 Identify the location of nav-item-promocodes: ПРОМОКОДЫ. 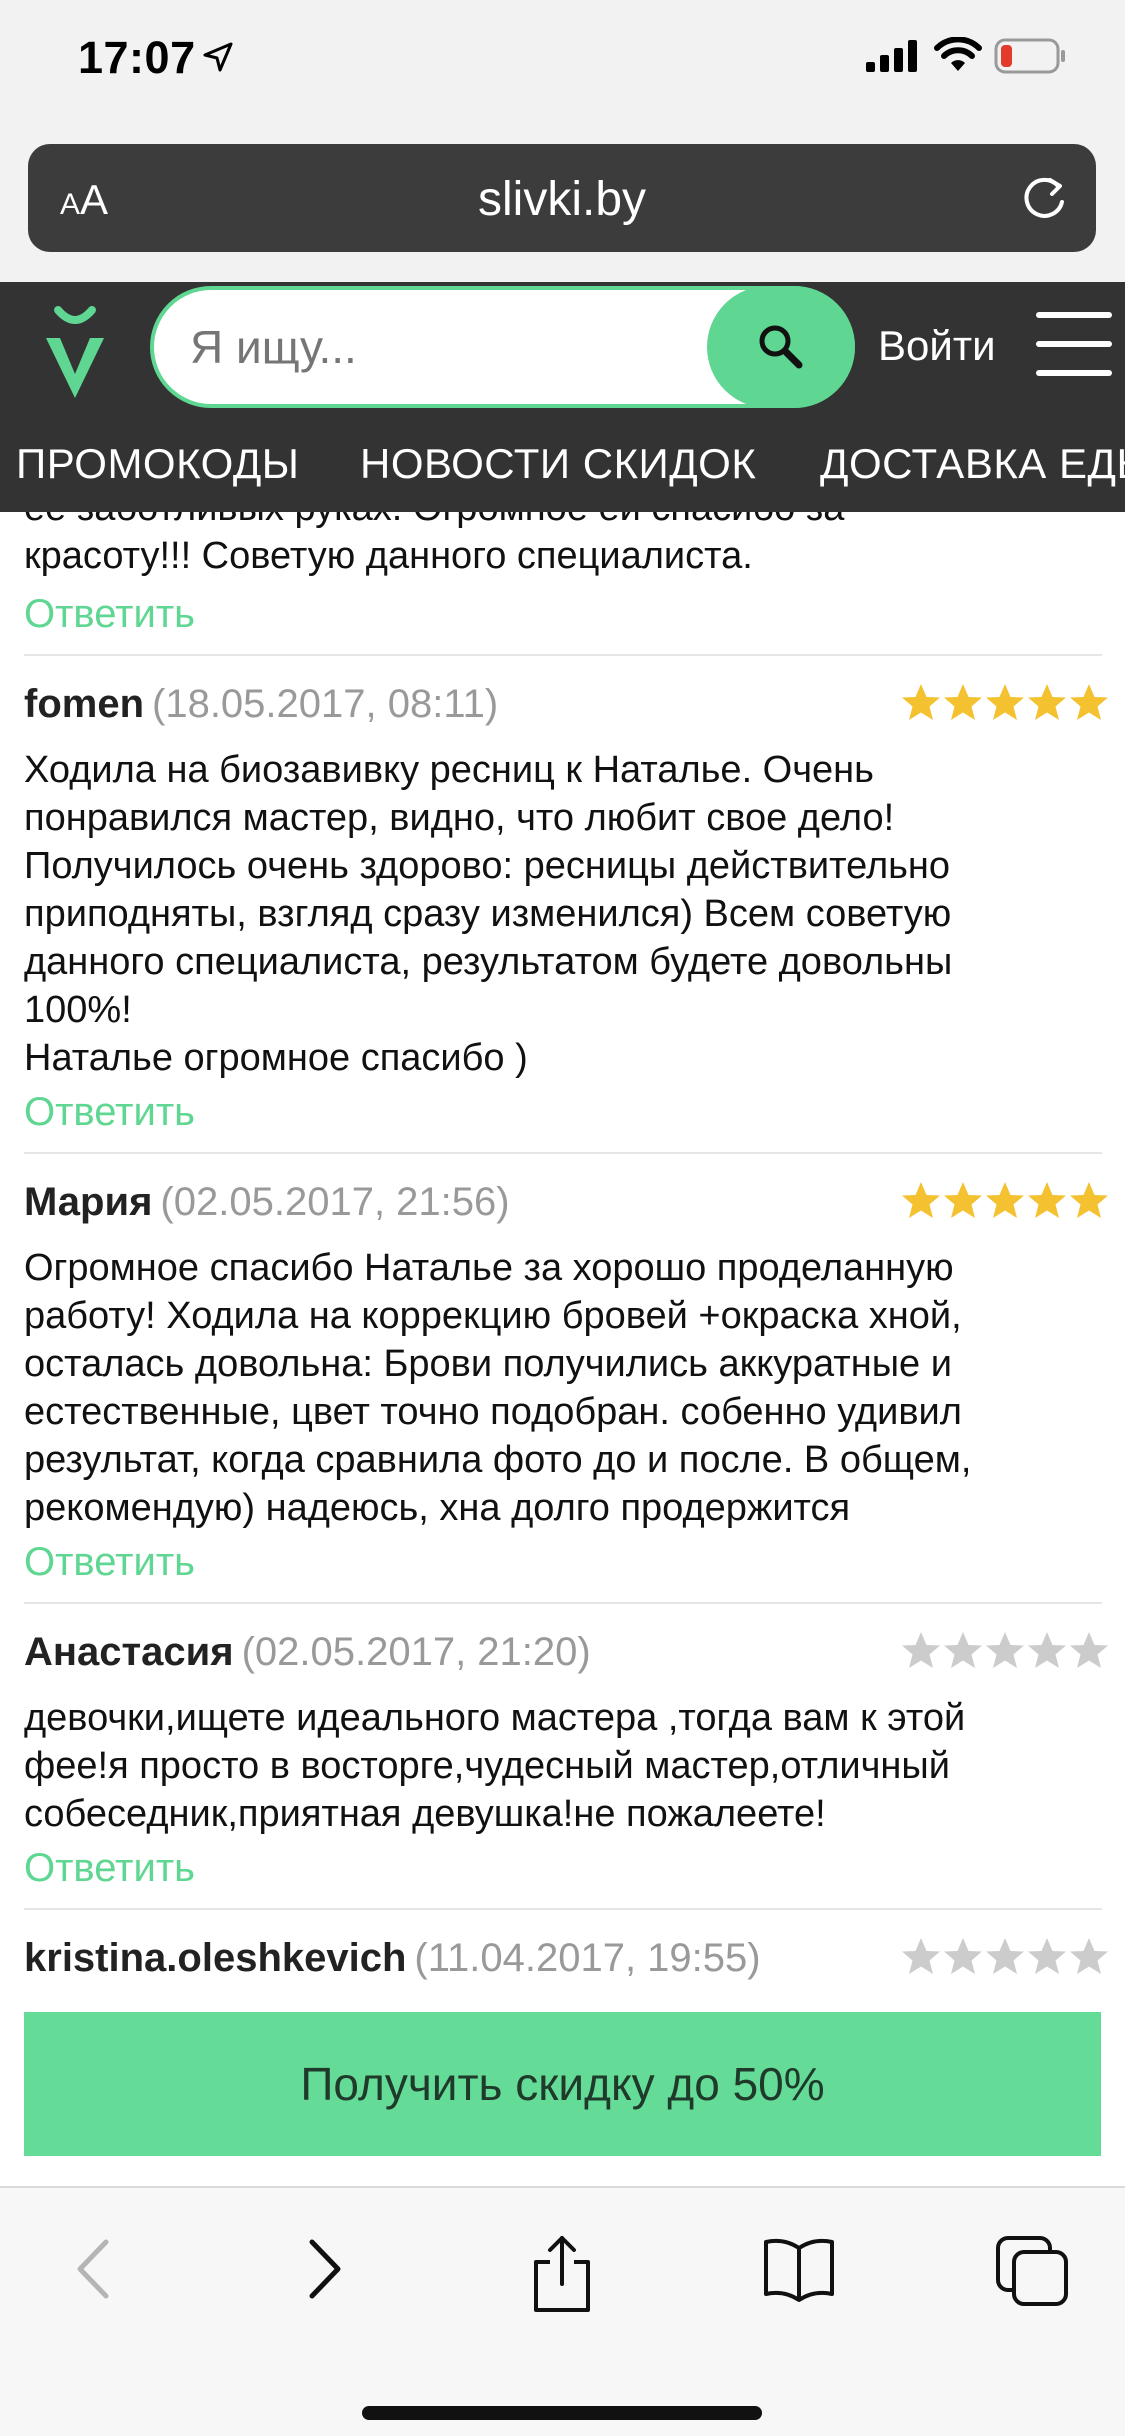
(157, 464).